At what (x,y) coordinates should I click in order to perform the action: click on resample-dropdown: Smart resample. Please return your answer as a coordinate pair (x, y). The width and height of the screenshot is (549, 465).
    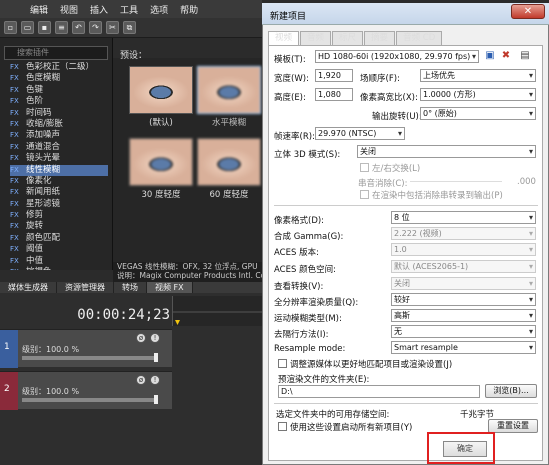
    Looking at the image, I should click on (463, 347).